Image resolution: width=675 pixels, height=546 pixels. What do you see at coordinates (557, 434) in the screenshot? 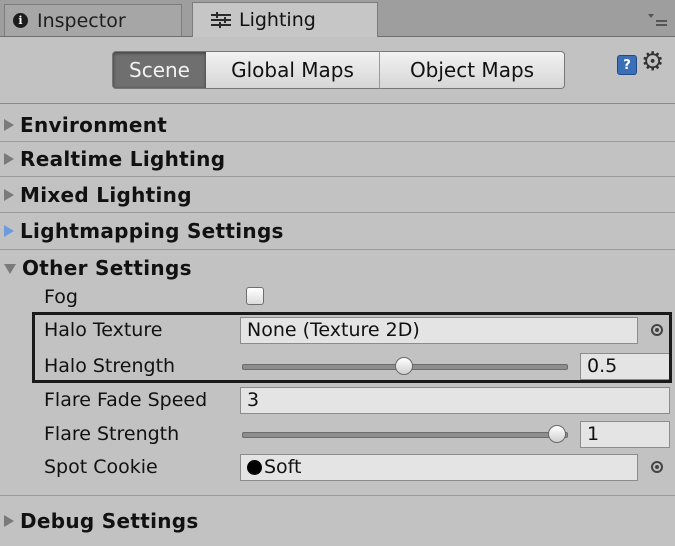
I see `flare-strength-slider-thumb` at bounding box center [557, 434].